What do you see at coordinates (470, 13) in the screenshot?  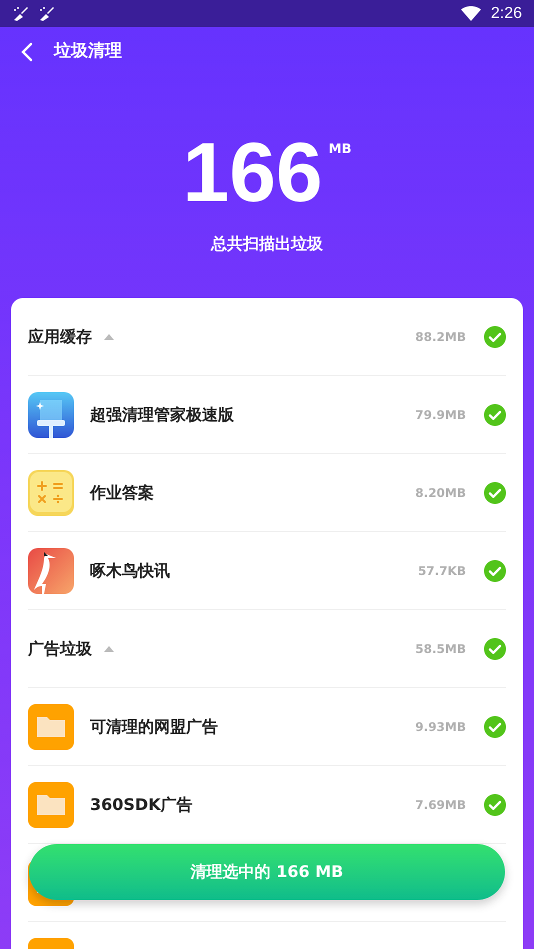 I see `wifi-icon` at bounding box center [470, 13].